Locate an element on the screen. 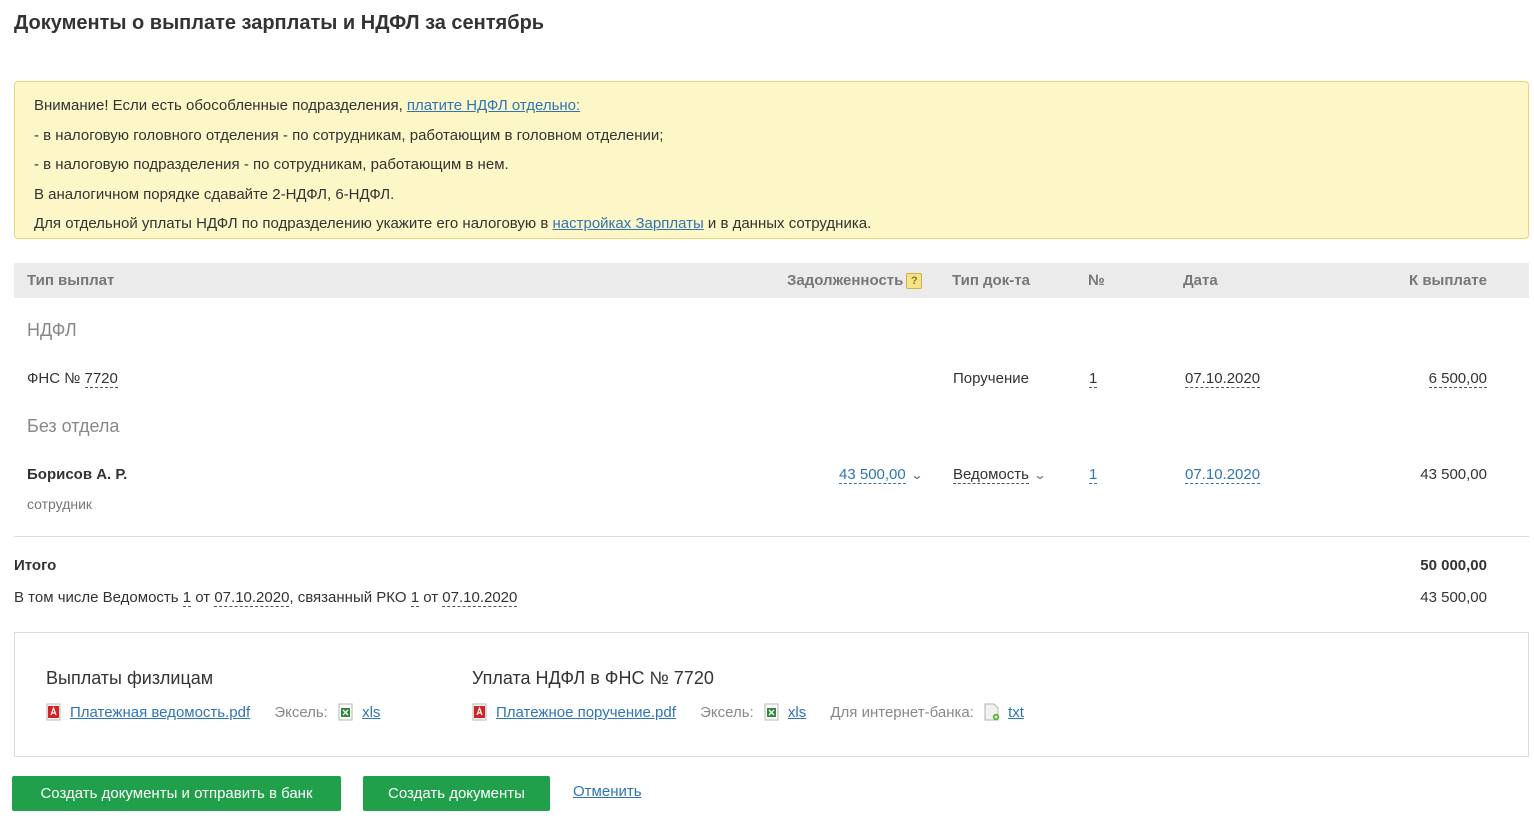  doc-type-value: Ведомость is located at coordinates (991, 475).